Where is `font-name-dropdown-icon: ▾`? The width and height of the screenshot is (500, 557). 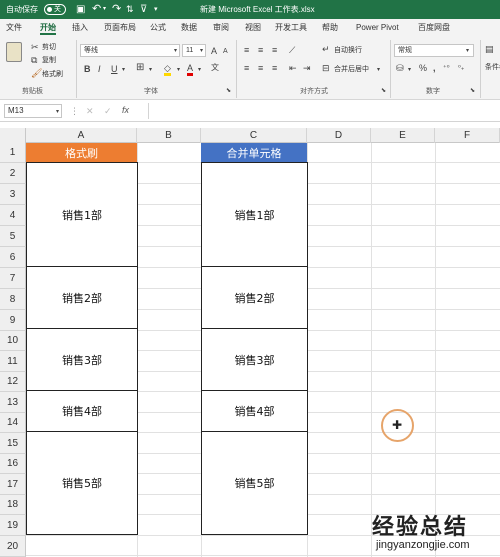 font-name-dropdown-icon: ▾ is located at coordinates (175, 51).